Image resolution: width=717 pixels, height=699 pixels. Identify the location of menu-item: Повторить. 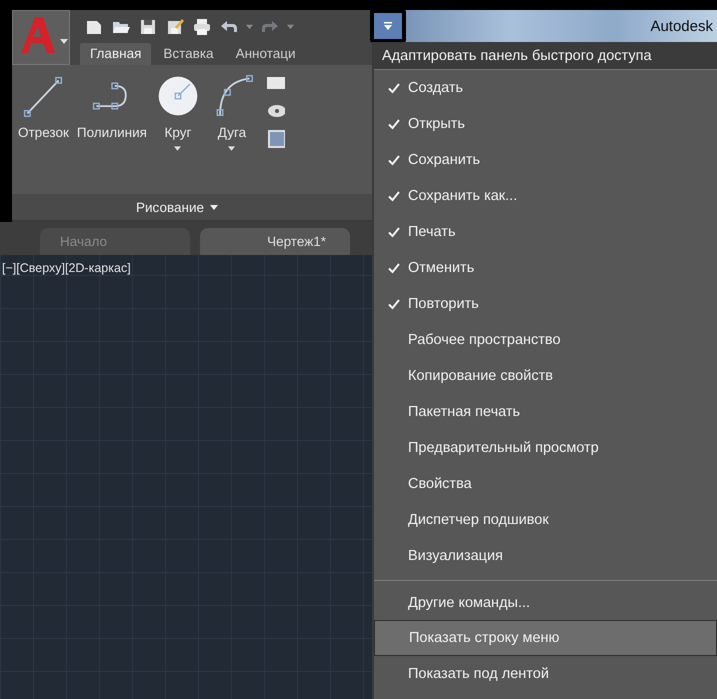
(545, 304).